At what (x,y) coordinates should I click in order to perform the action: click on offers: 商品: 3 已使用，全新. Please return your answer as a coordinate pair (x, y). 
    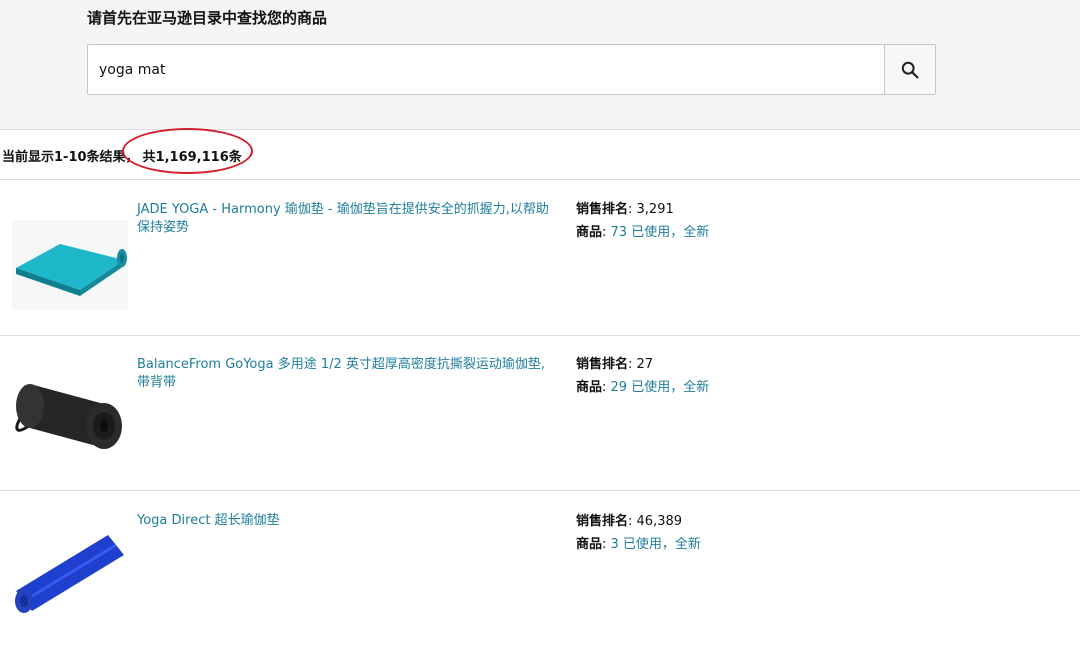
    Looking at the image, I should click on (638, 544).